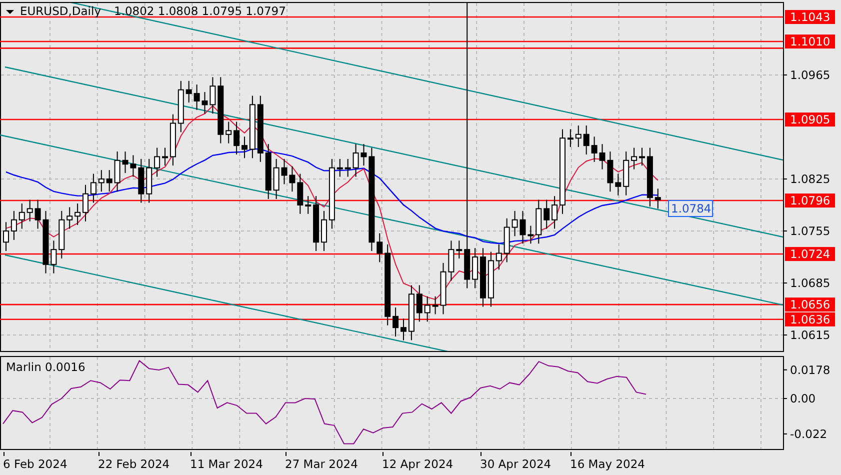 The width and height of the screenshot is (841, 475). Describe the element at coordinates (810, 319) in the screenshot. I see `price-level-label: 1.0636` at that location.